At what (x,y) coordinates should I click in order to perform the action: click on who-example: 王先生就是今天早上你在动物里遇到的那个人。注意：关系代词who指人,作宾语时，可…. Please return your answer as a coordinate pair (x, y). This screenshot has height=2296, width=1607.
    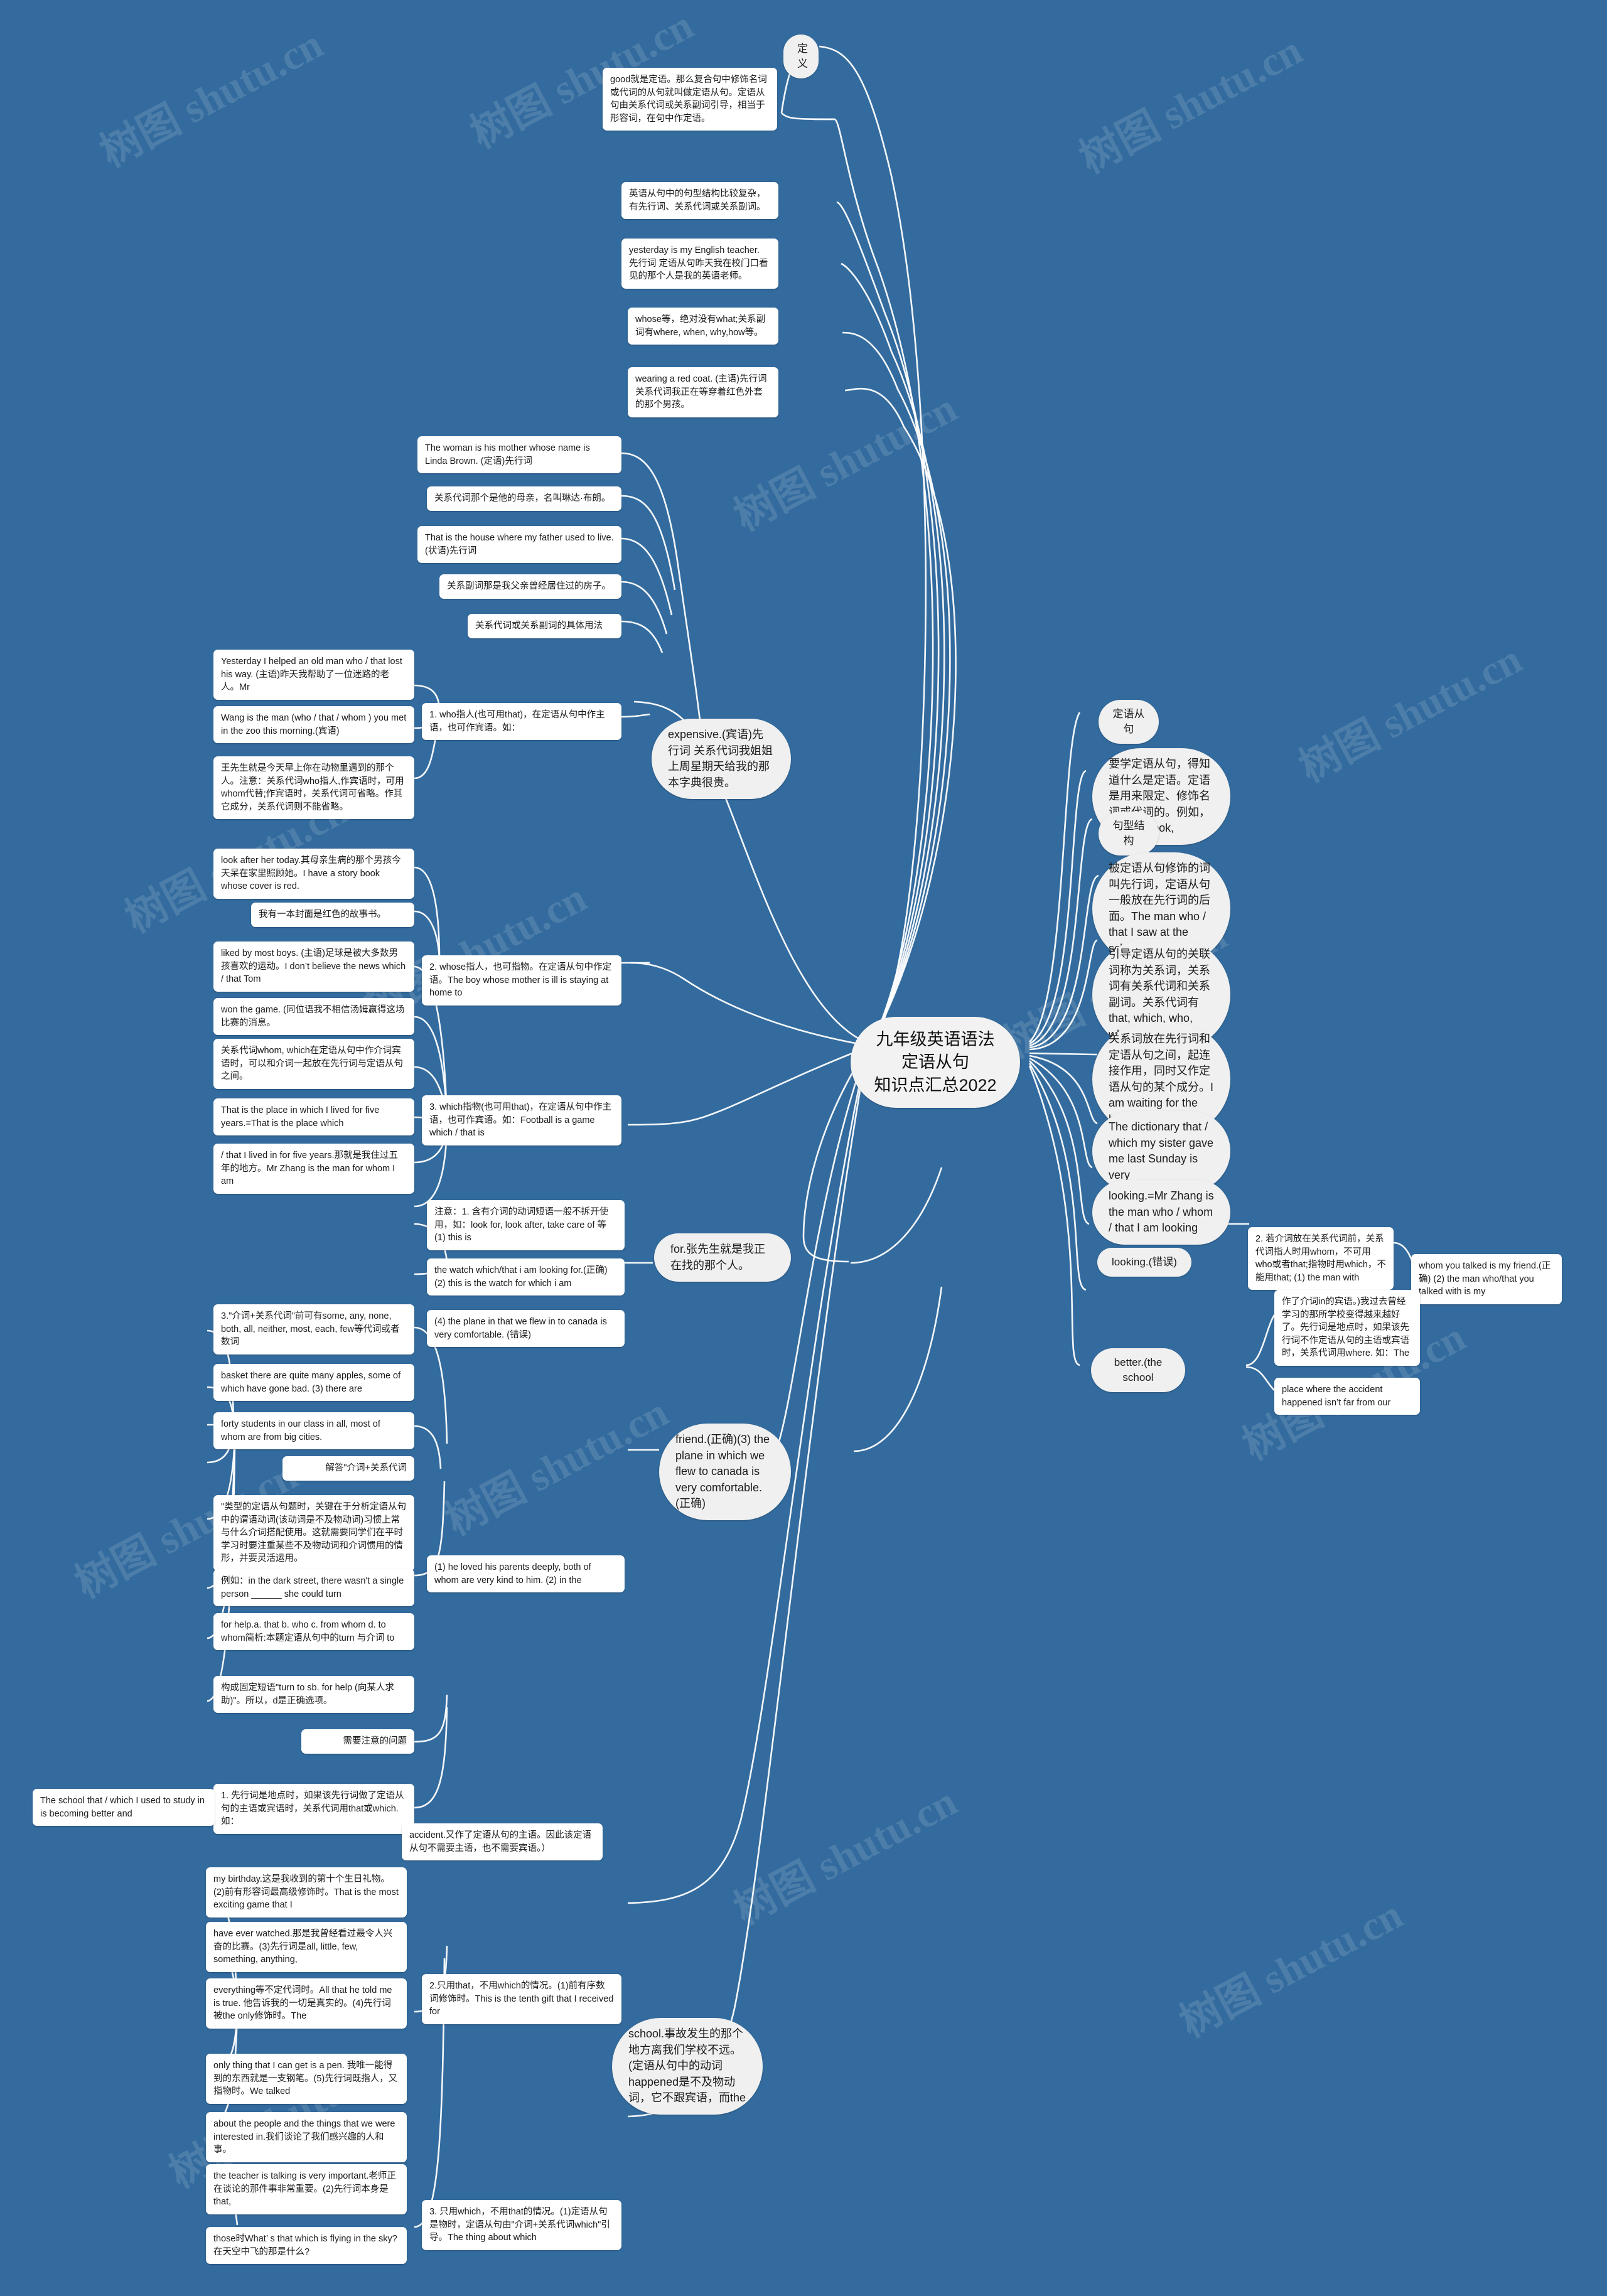
    Looking at the image, I should click on (313, 788).